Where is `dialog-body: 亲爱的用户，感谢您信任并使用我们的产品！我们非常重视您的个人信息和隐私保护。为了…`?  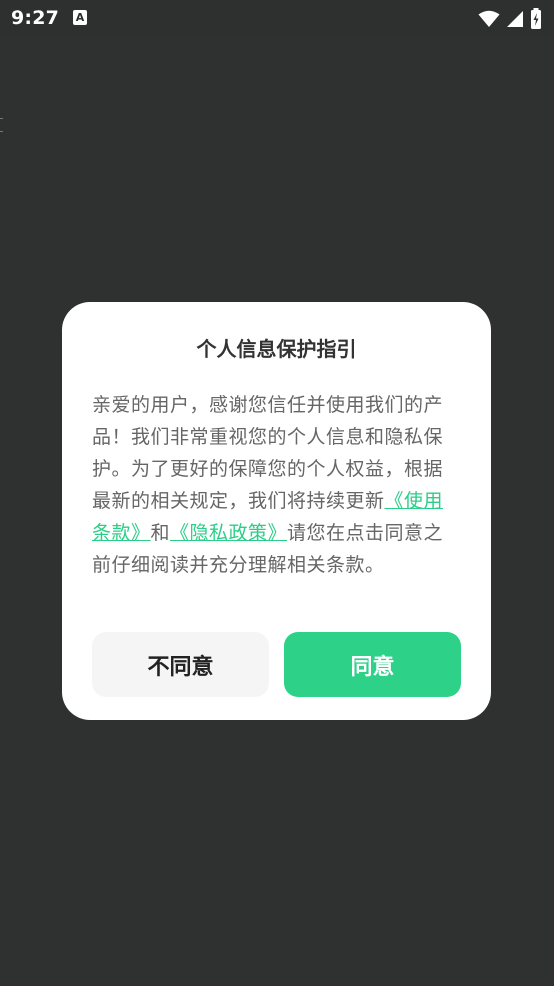
dialog-body: 亲爱的用户，感谢您信任并使用我们的产品！我们非常重视您的个人信息和隐私保护。为了… is located at coordinates (276, 485).